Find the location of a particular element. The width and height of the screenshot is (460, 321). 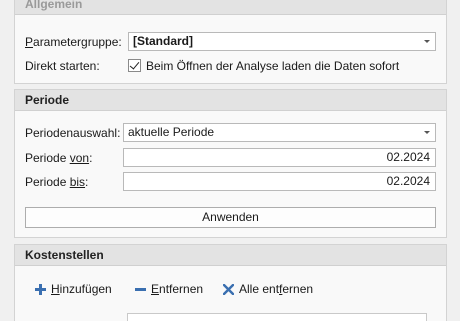

allgemein-title: Allgemein is located at coordinates (54, 5).